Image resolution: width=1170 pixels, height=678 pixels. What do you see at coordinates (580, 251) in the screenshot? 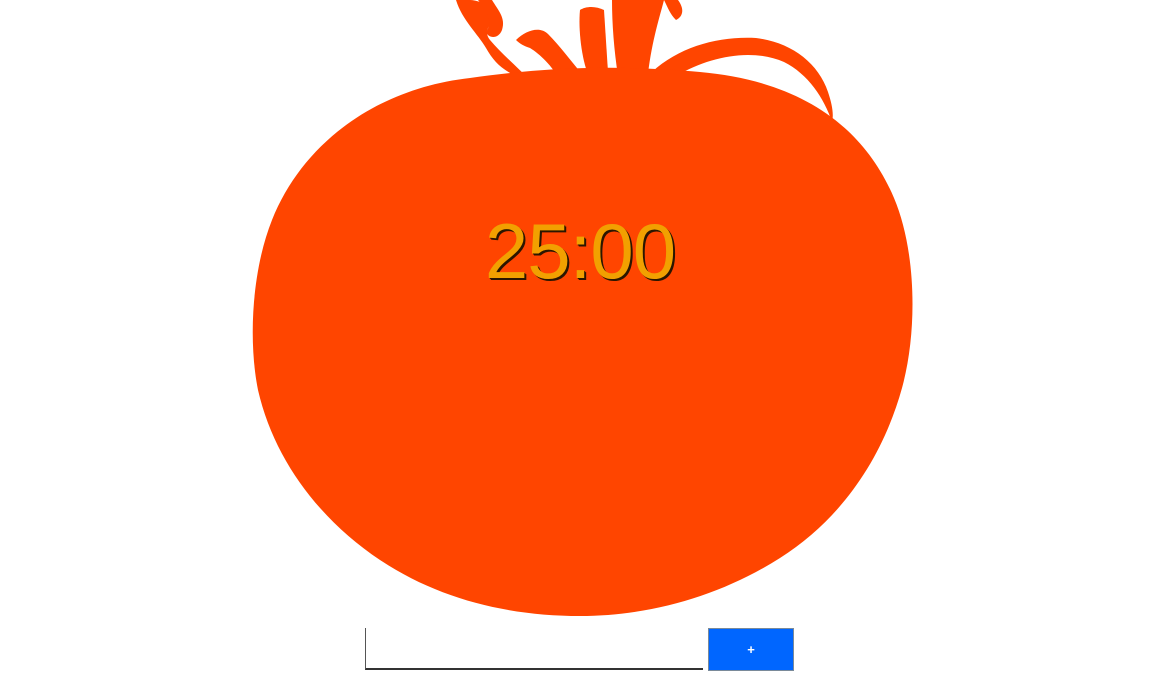
I see `timer-display: 25:00` at bounding box center [580, 251].